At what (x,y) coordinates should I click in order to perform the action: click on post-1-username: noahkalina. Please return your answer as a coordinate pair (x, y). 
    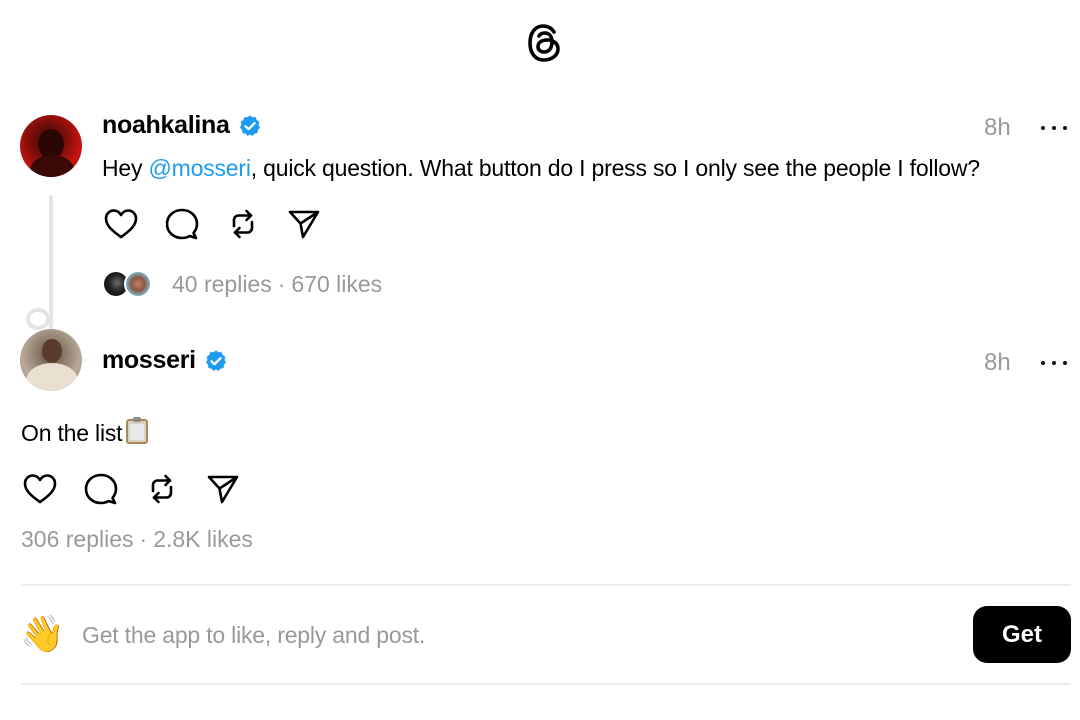
    Looking at the image, I should click on (182, 125).